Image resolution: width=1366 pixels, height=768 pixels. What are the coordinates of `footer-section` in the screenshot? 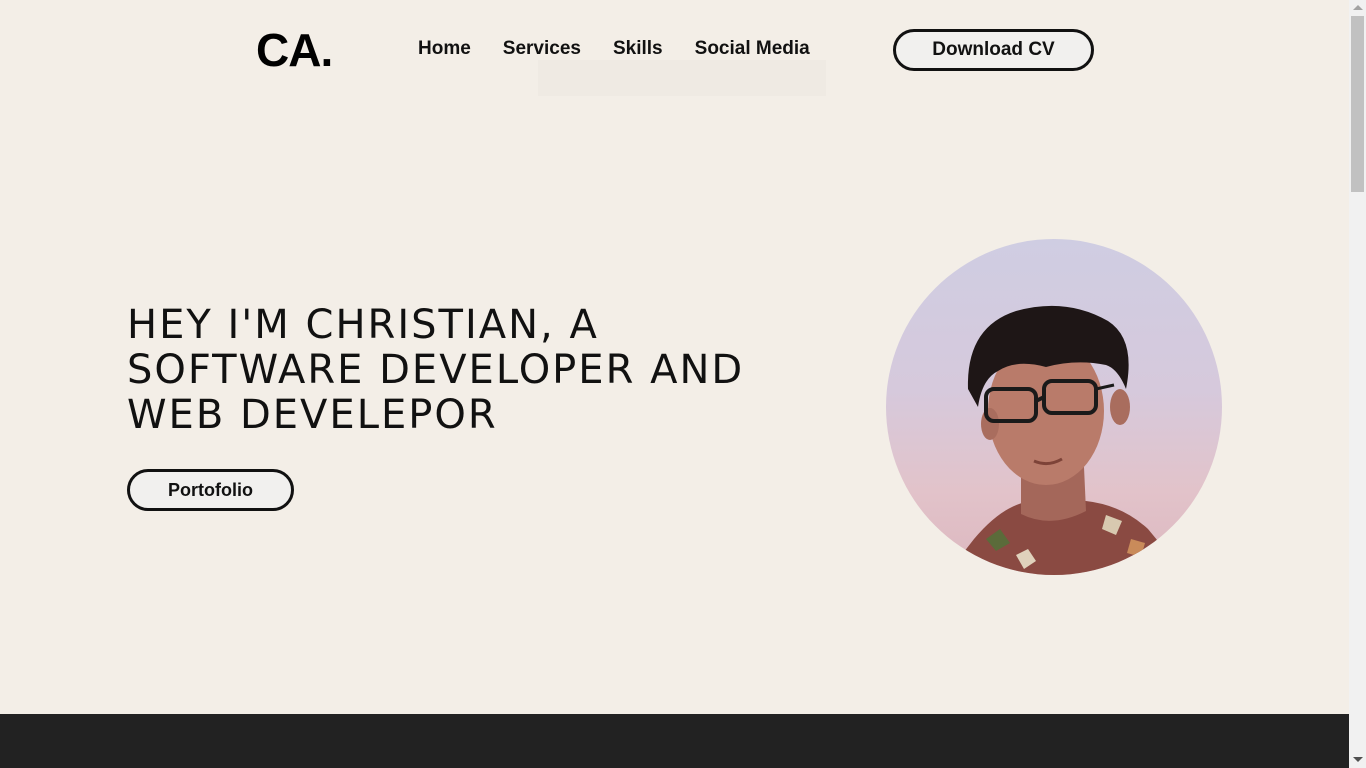 It's located at (674, 741).